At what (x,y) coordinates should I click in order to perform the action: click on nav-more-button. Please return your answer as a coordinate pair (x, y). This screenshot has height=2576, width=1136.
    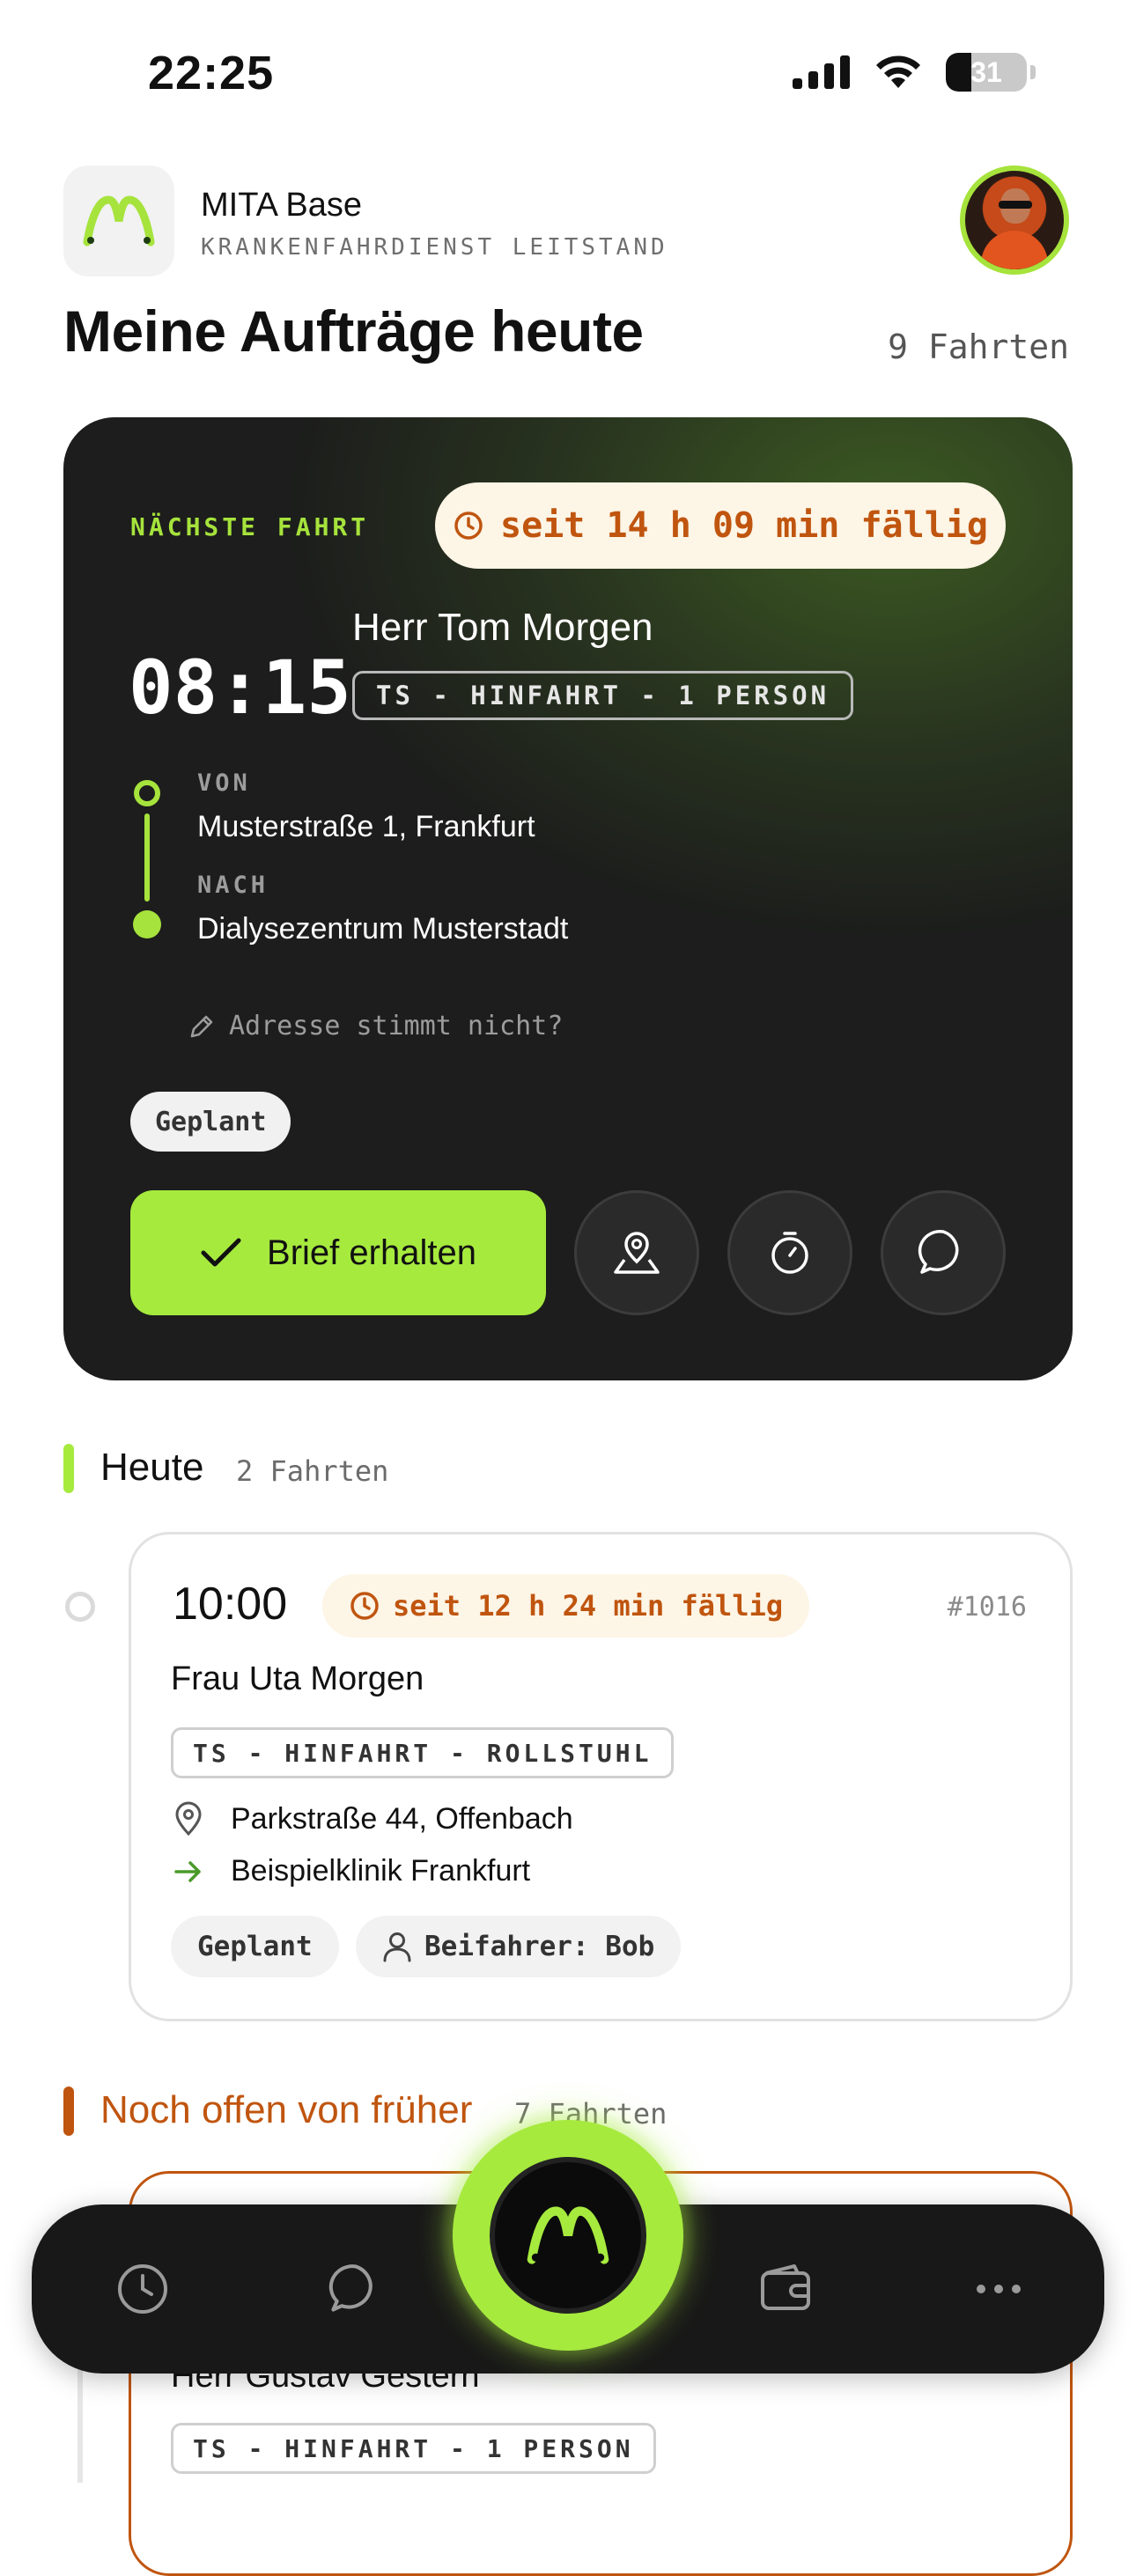
    Looking at the image, I should click on (999, 2289).